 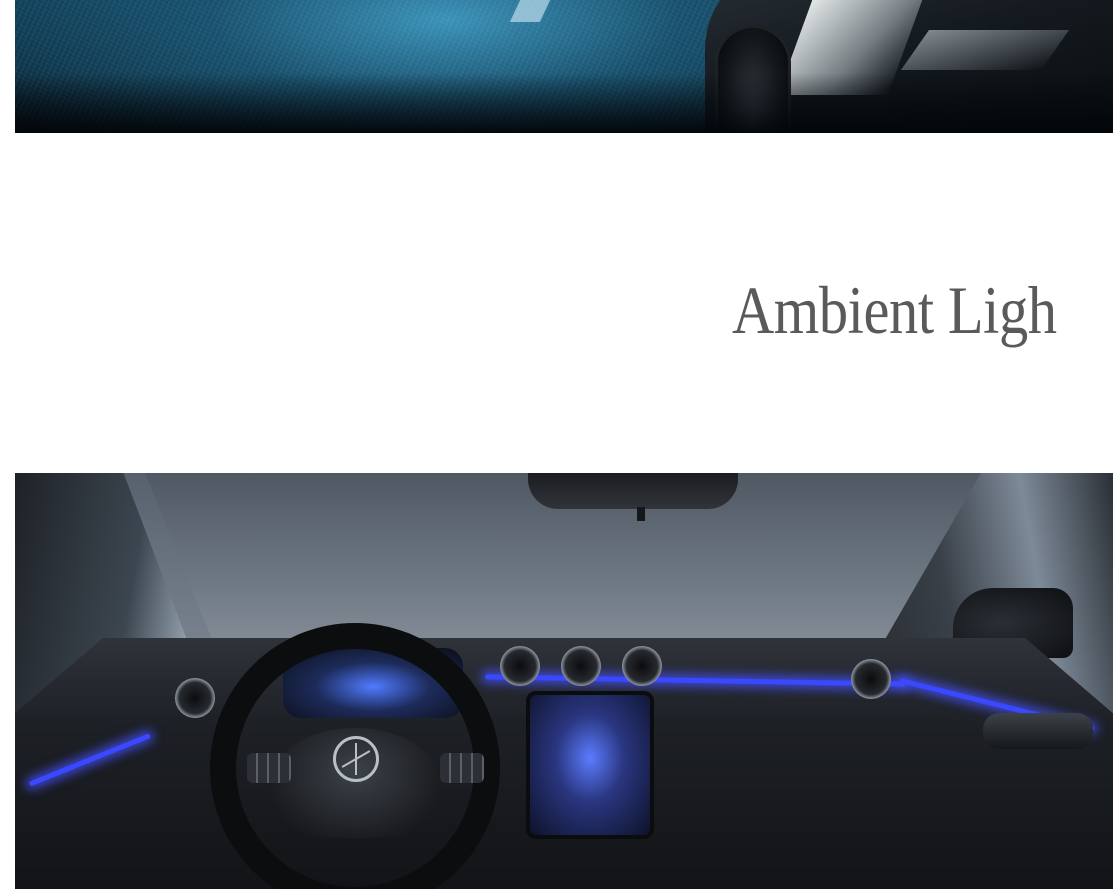 I want to click on steering-wheel-buttons-right, so click(x=462, y=768).